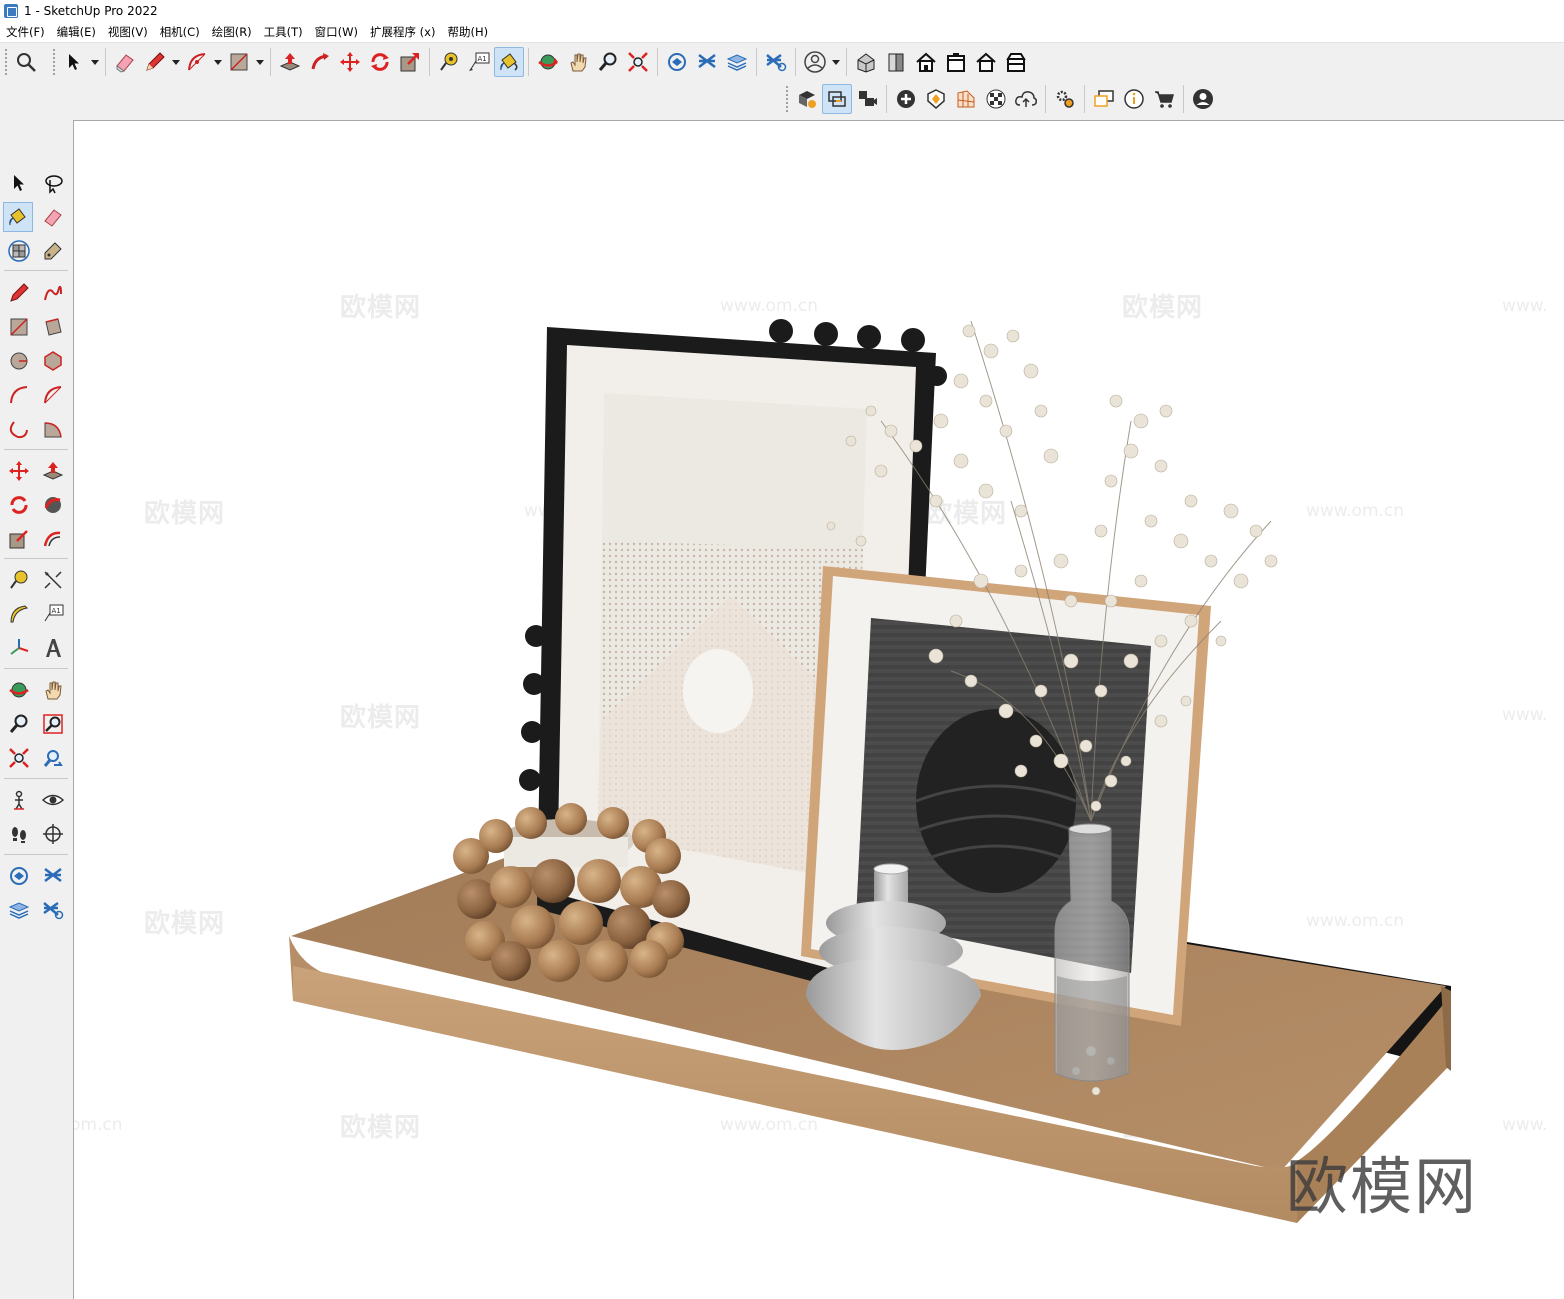  What do you see at coordinates (19, 183) in the screenshot?
I see `select-tool` at bounding box center [19, 183].